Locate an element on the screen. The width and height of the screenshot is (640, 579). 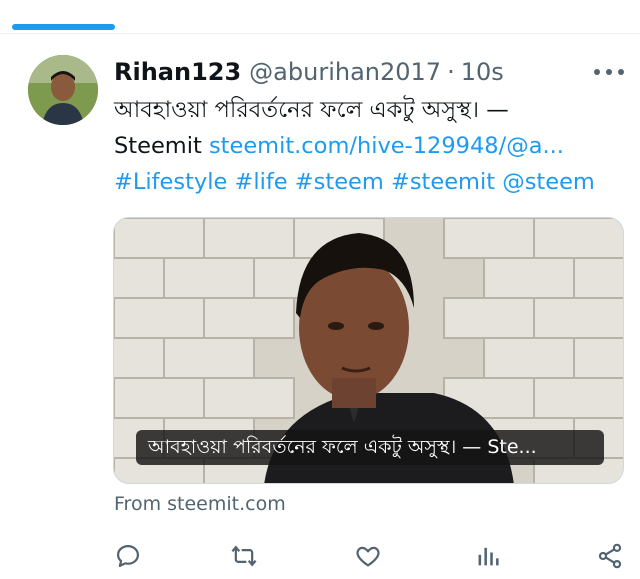
avatar is located at coordinates (63, 90).